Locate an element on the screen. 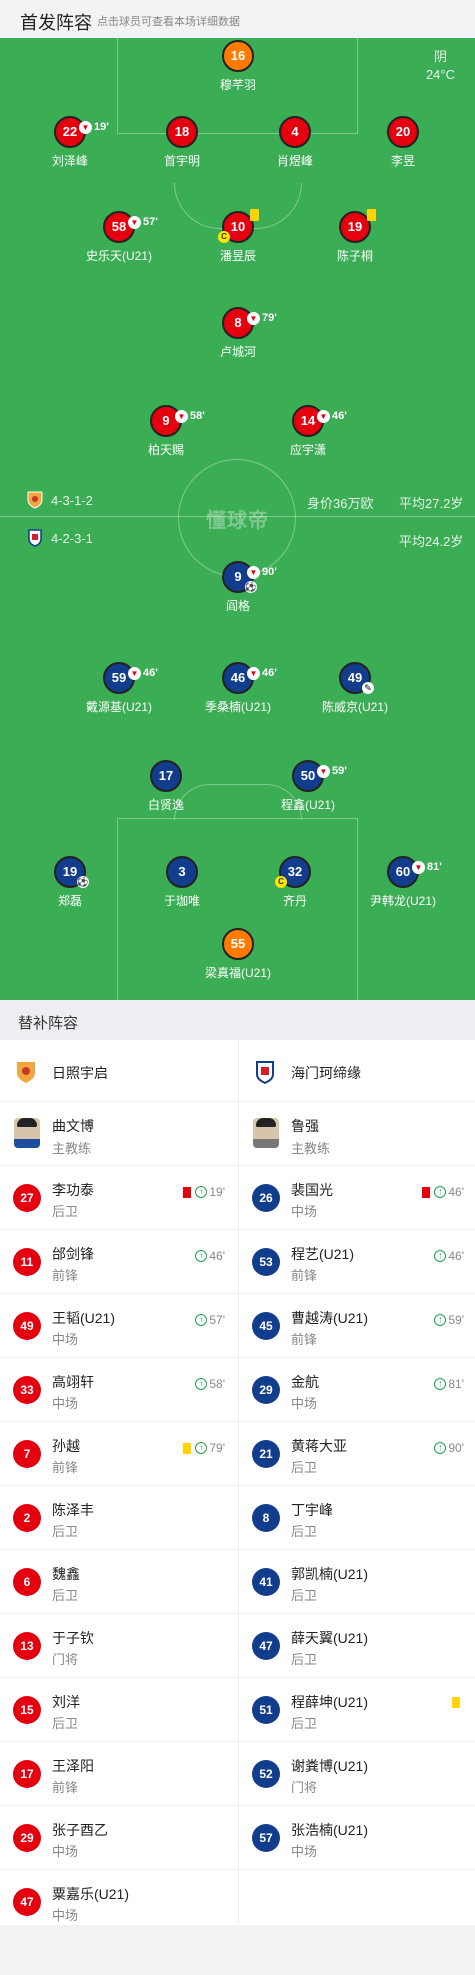 The image size is (475, 1975). player-number: 57 is located at coordinates (266, 1838).